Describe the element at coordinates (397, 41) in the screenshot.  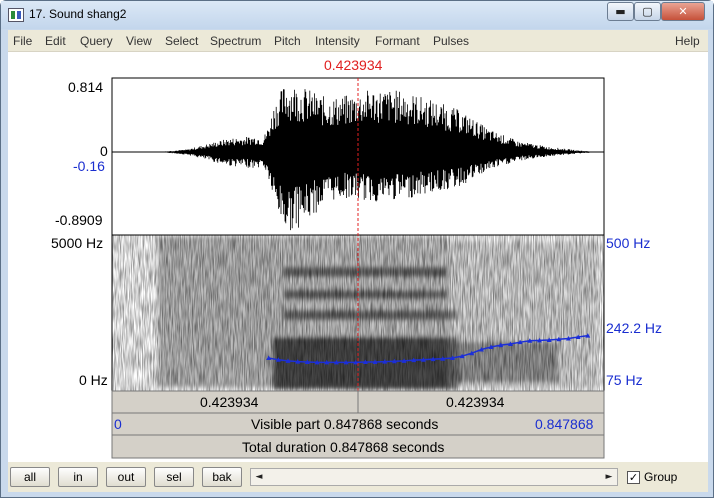
I see `menu-formant: Formant` at that location.